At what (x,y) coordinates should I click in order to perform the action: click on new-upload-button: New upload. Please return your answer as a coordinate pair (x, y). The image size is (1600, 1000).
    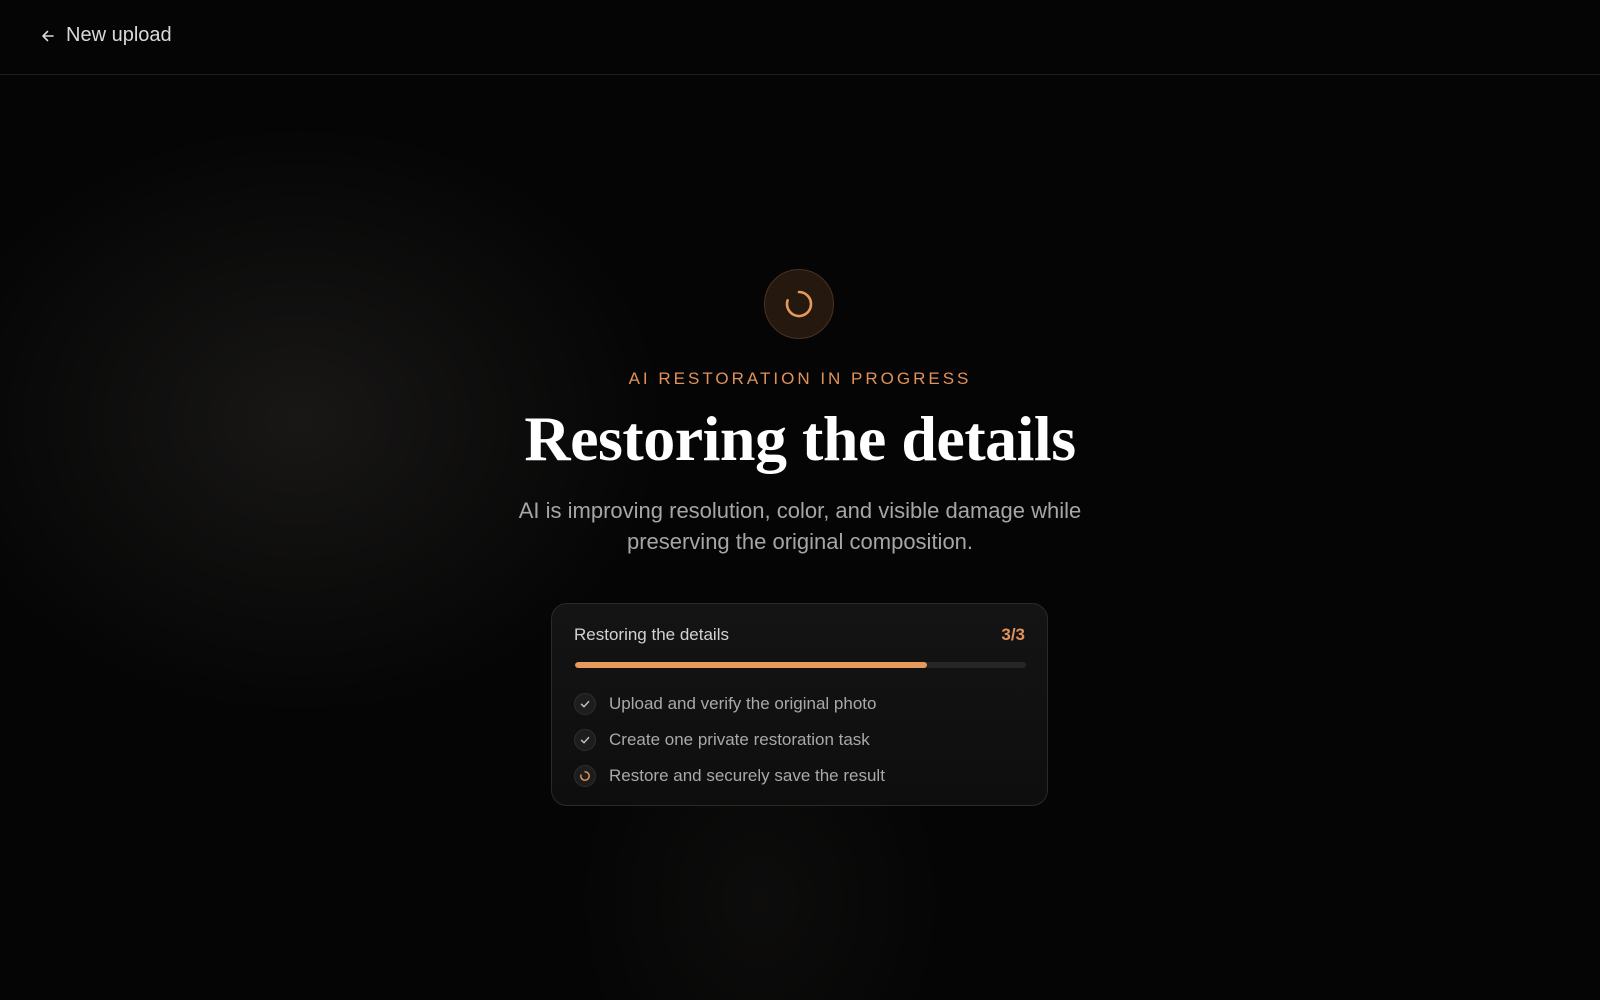
    Looking at the image, I should click on (106, 35).